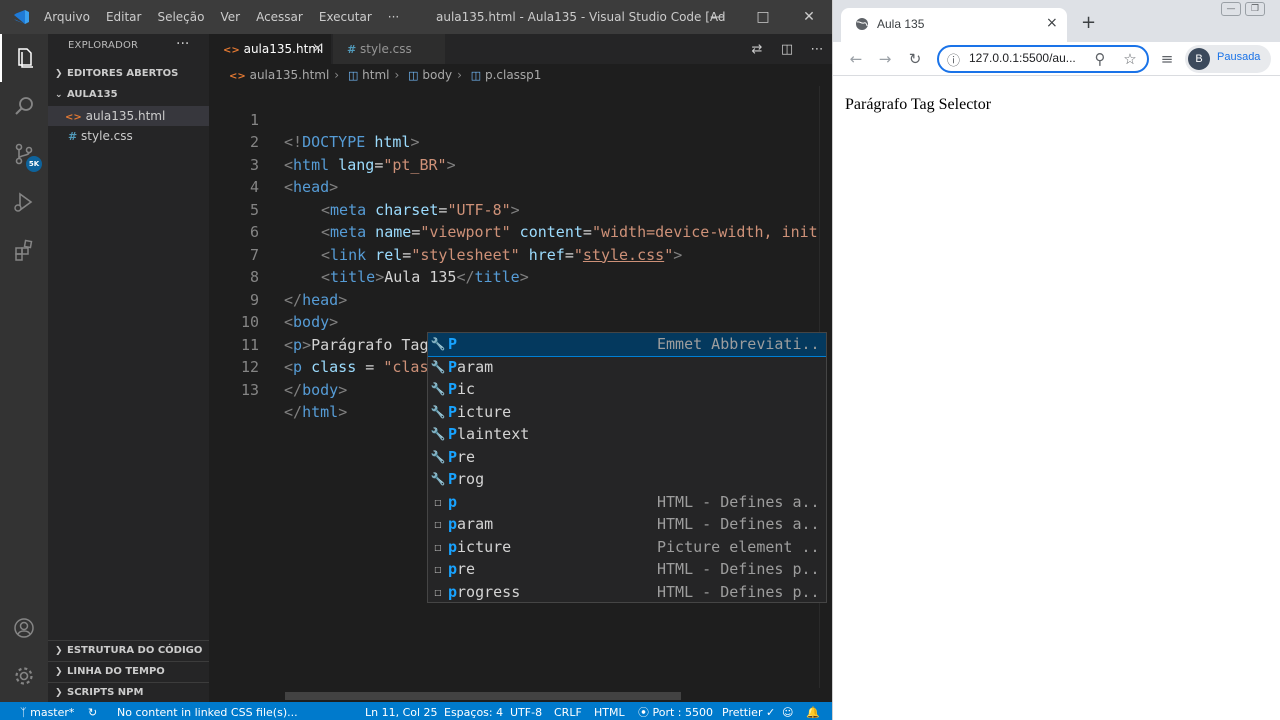 The height and width of the screenshot is (720, 1280). I want to click on suggestion-item: 🔧 Prog, so click(627, 479).